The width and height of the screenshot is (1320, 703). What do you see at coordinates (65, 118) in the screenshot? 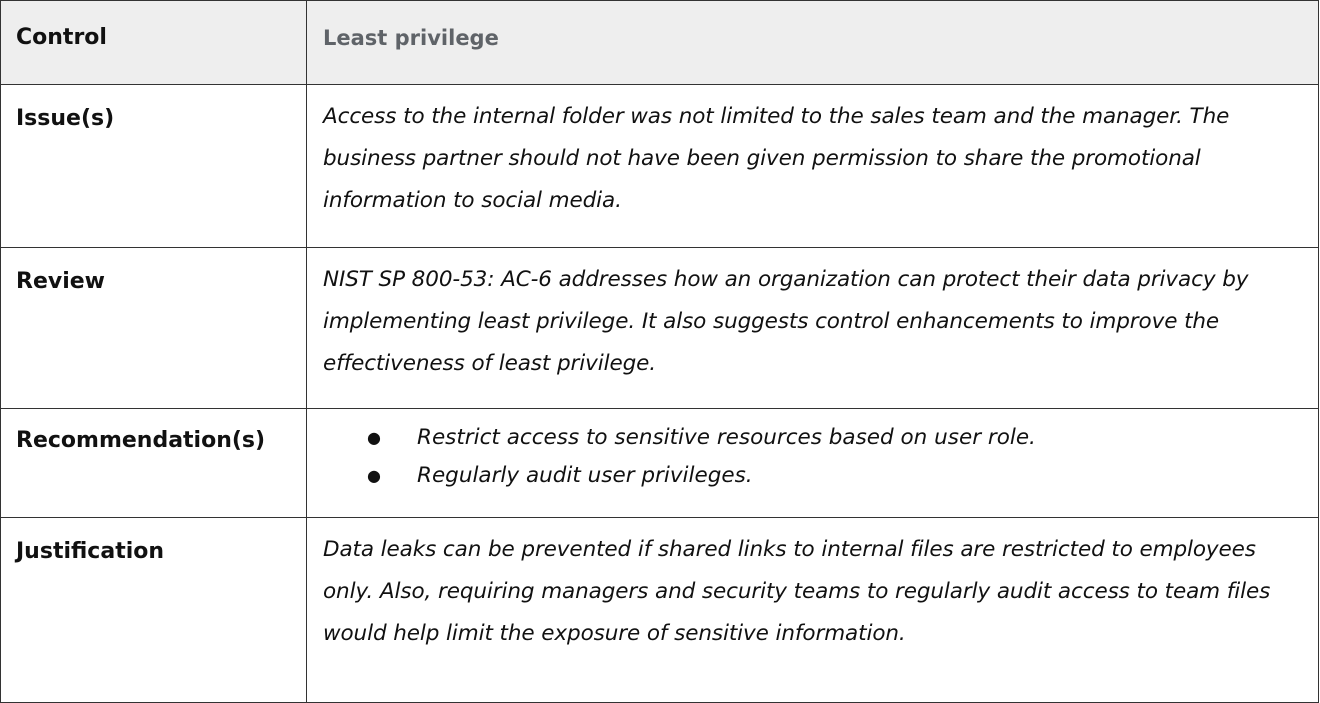
I see `issues-label: Issue(s)` at bounding box center [65, 118].